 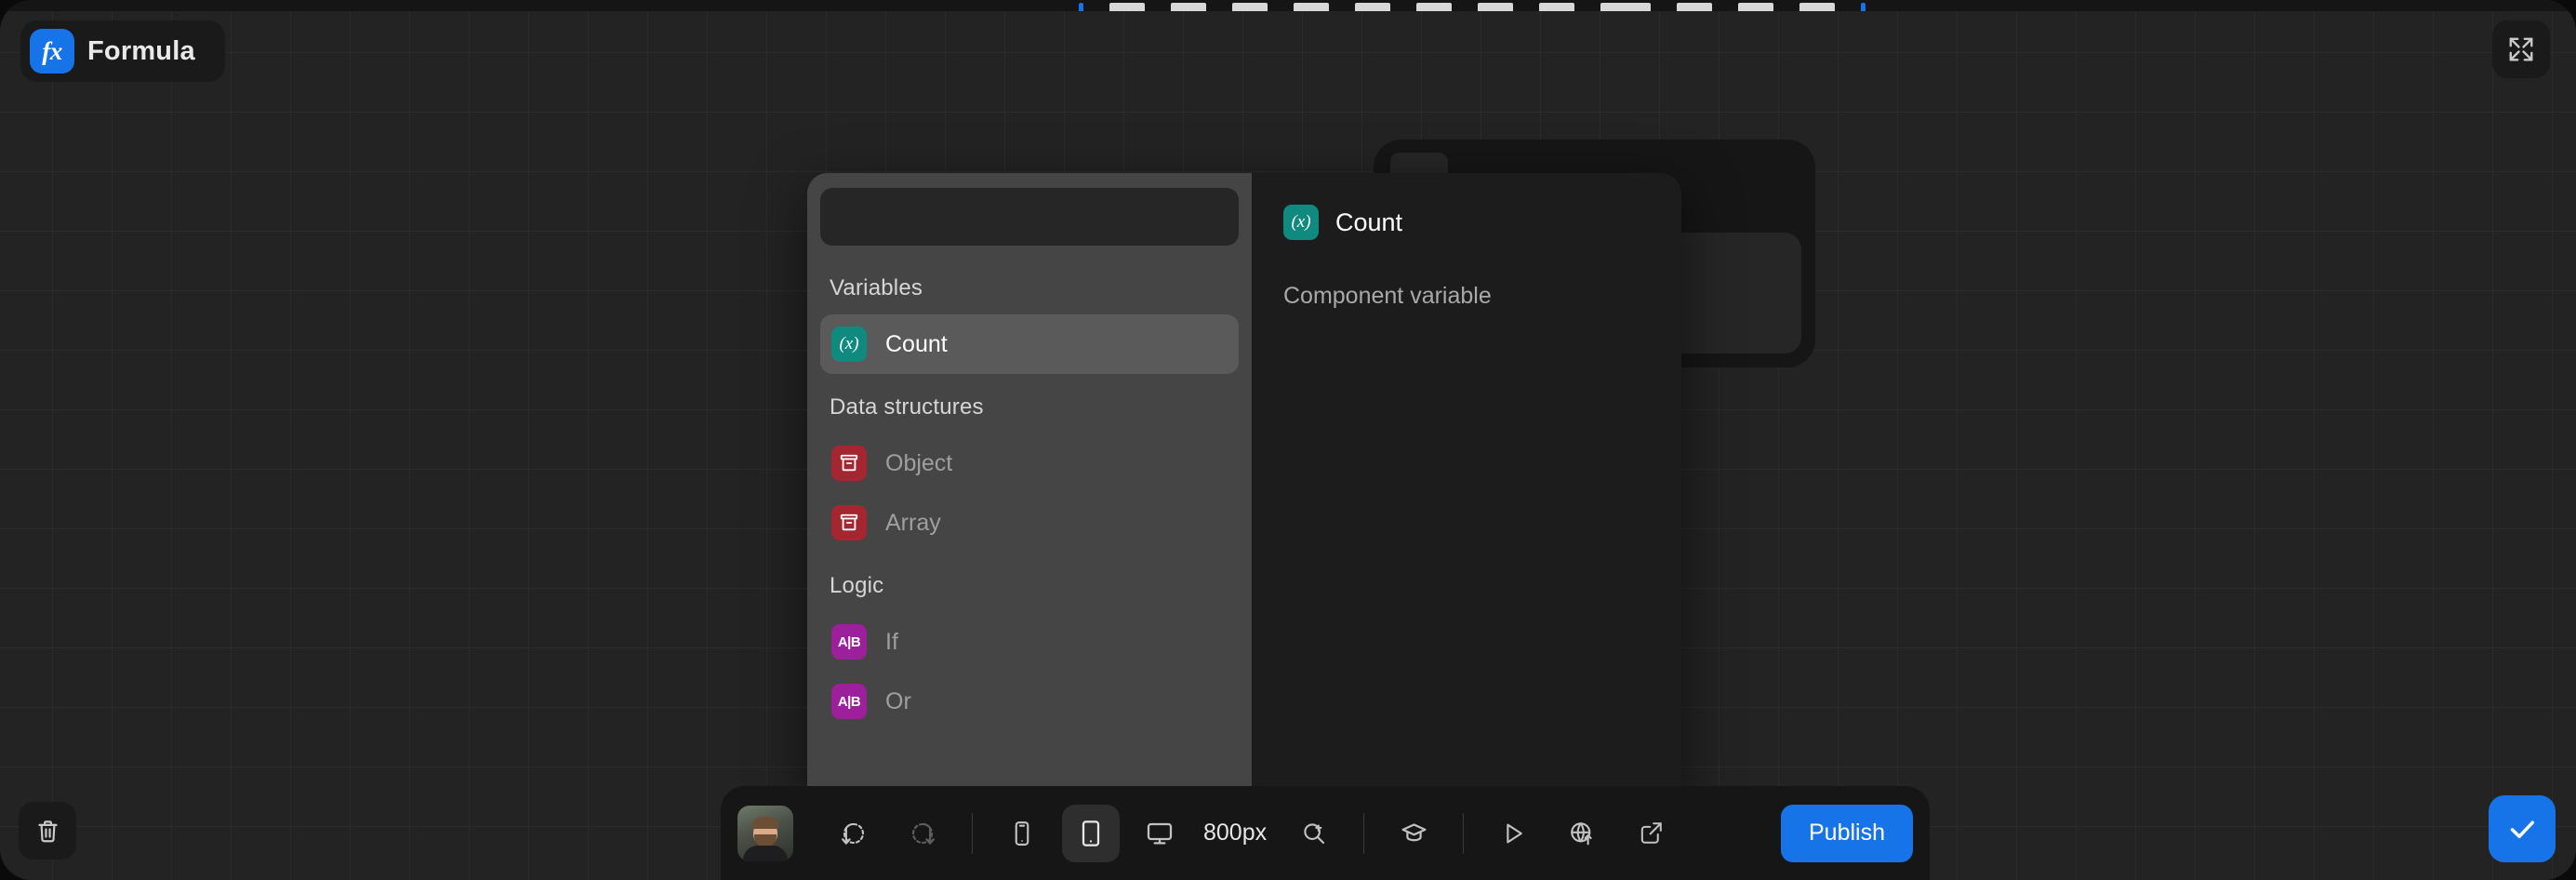 I want to click on picker-item-count: (x) Count, so click(x=1029, y=344).